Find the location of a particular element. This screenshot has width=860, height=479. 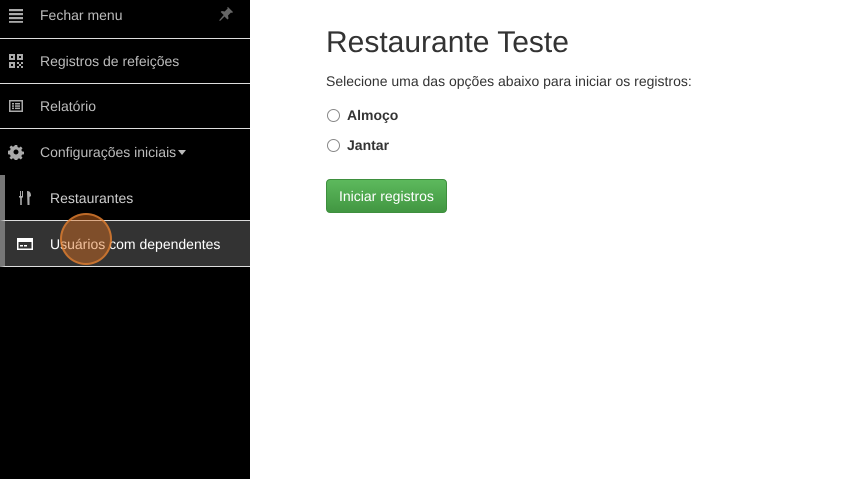

card-icon is located at coordinates (25, 244).